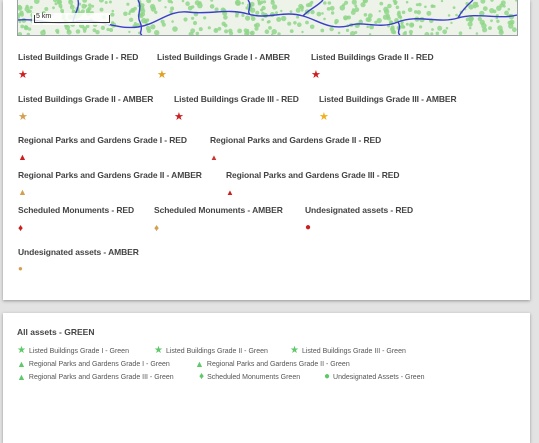  Describe the element at coordinates (308, 227) in the screenshot. I see `circle-icon: ●` at that location.